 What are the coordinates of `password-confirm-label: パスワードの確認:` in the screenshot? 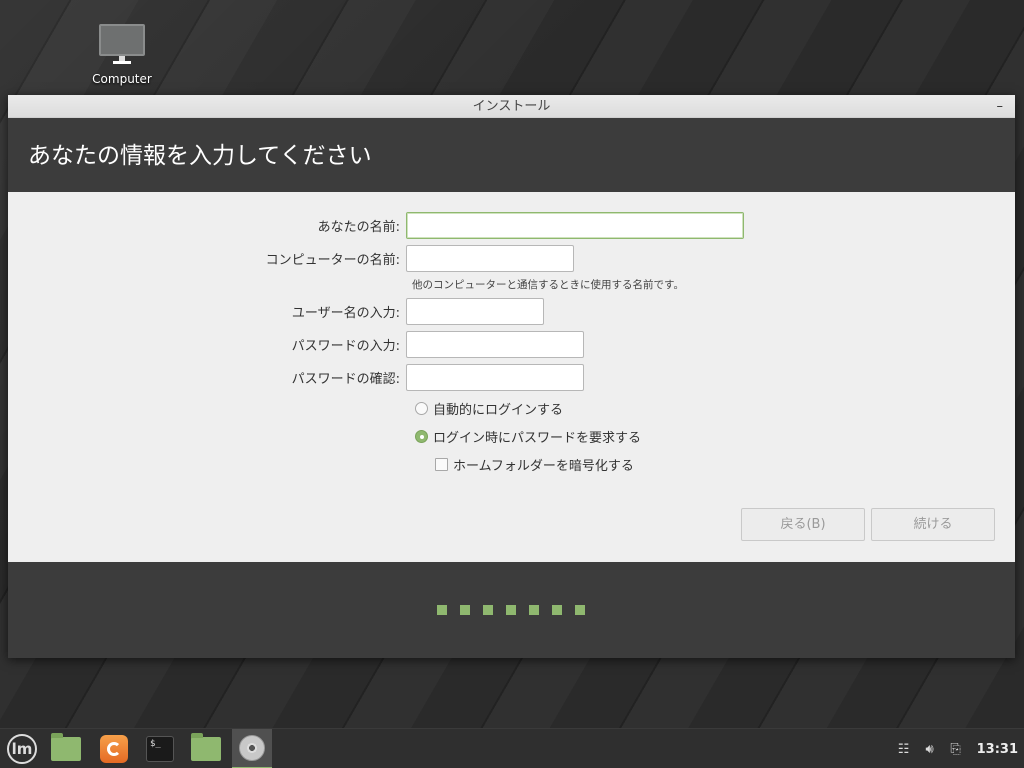 It's located at (345, 379).